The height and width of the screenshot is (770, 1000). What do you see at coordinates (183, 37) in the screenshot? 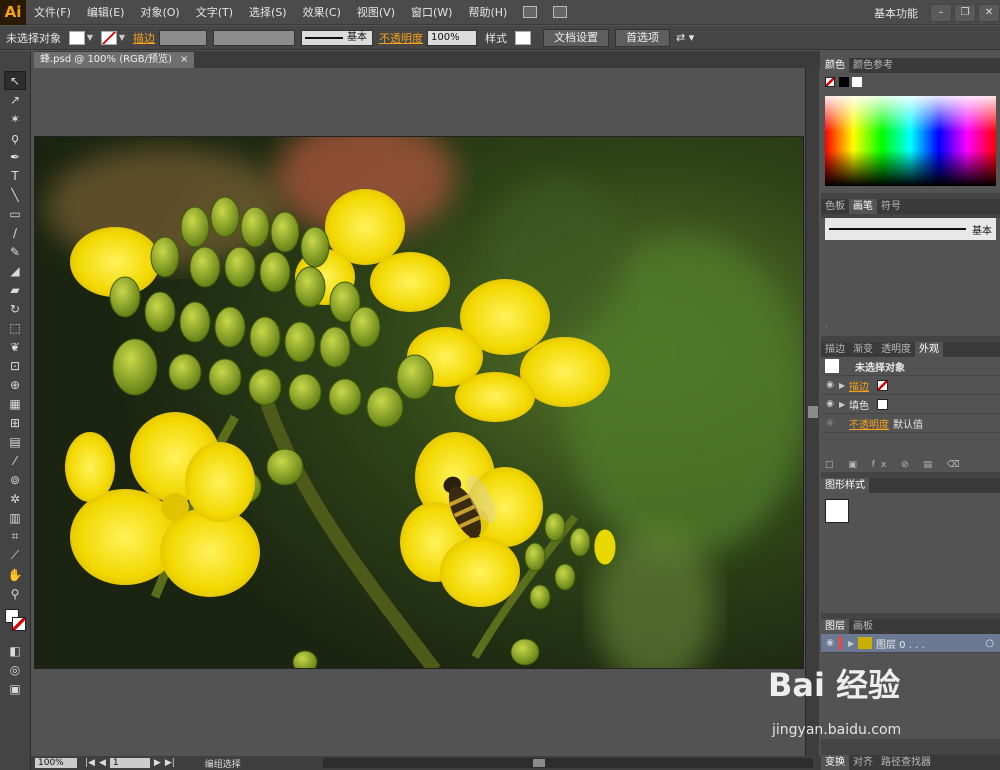
I see `stroke-weight-field` at bounding box center [183, 37].